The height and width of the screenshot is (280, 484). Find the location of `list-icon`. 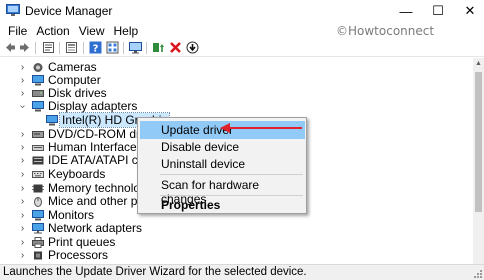

list-icon is located at coordinates (71, 47).